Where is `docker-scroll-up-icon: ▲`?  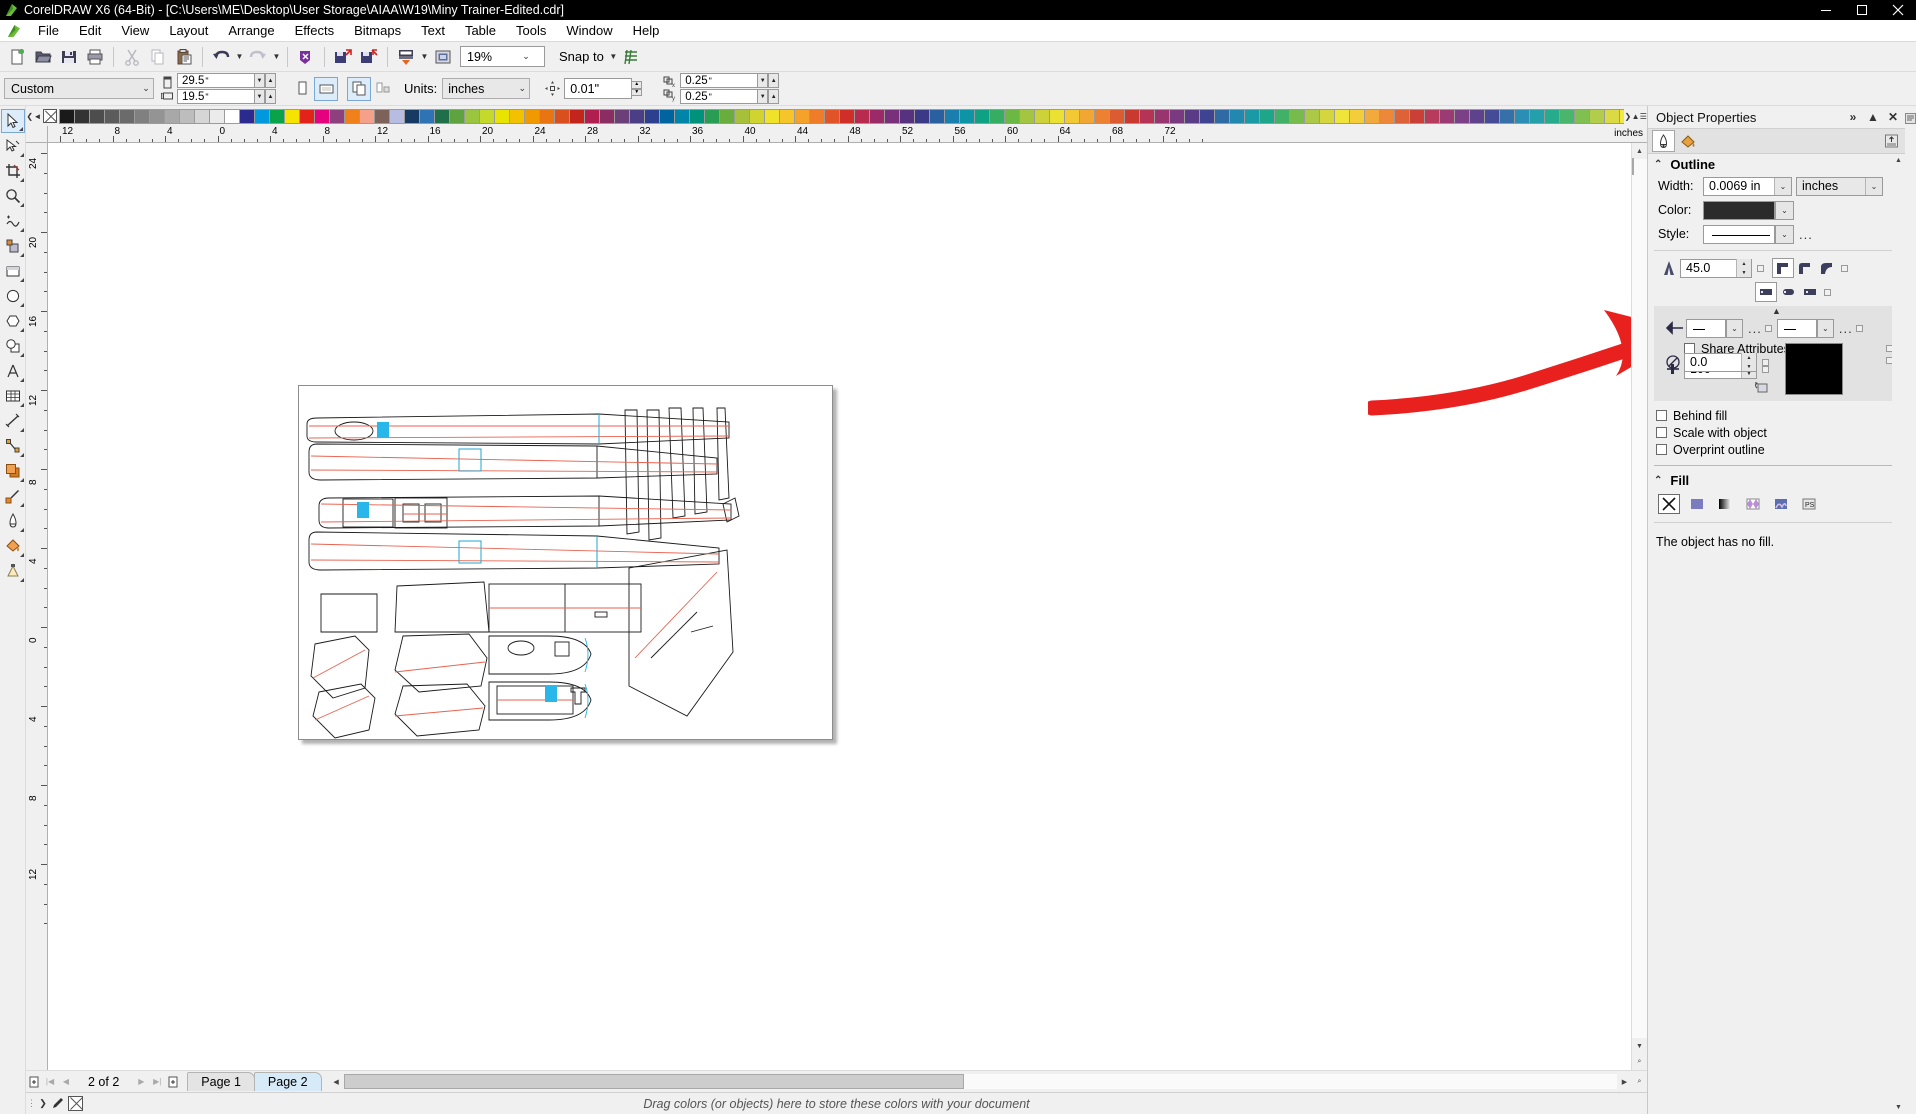
docker-scroll-up-icon: ▲ is located at coordinates (1898, 160).